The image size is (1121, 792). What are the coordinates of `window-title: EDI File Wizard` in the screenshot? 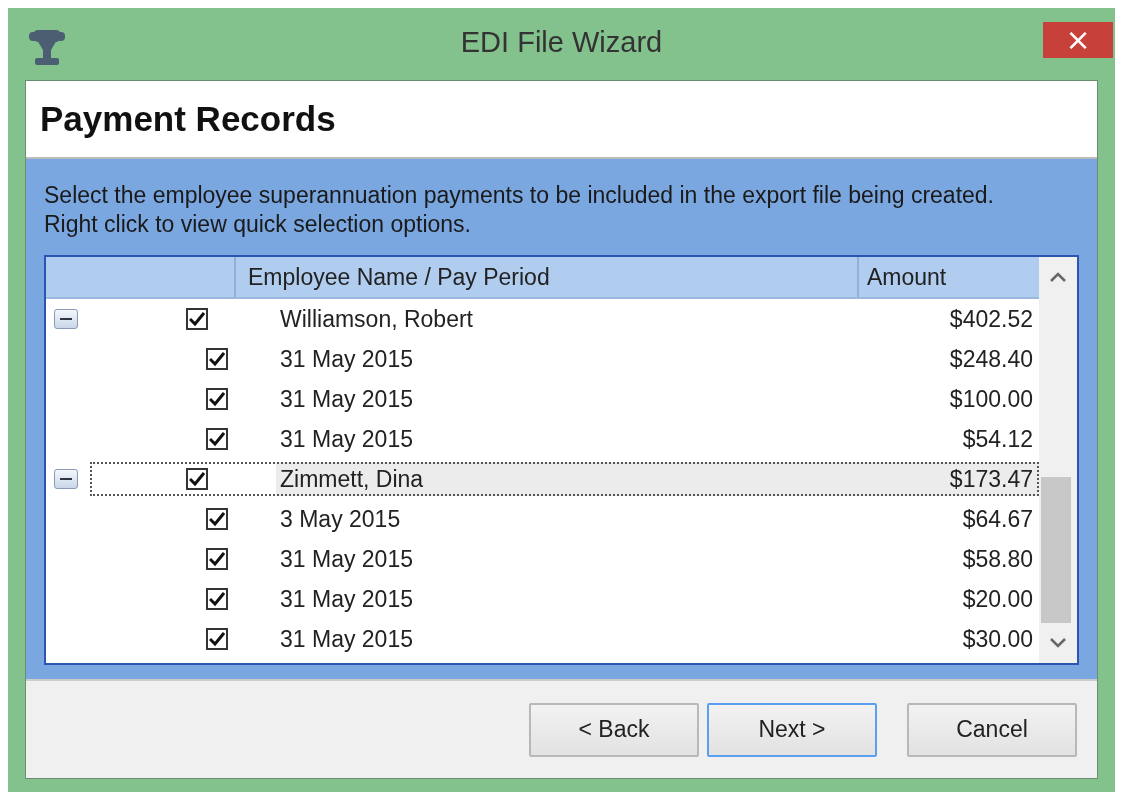 It's located at (561, 42).